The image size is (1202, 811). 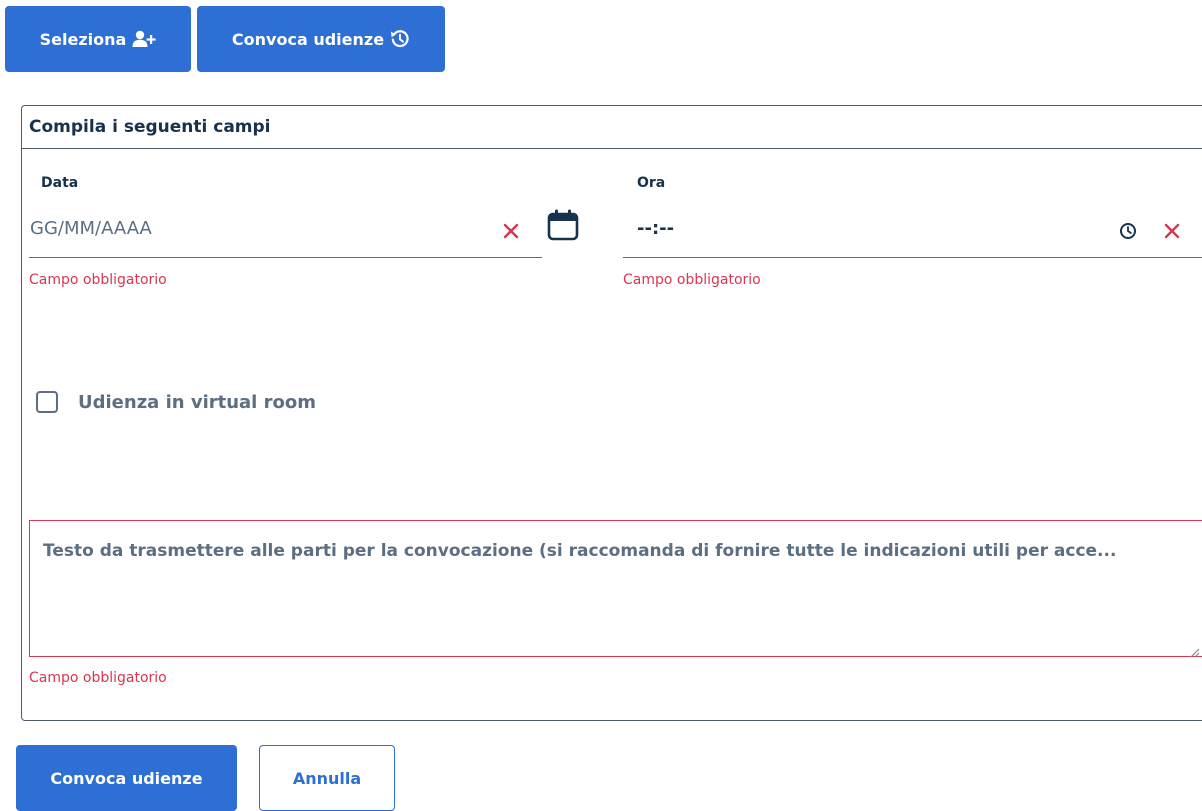 I want to click on clear-date-icon, so click(x=511, y=231).